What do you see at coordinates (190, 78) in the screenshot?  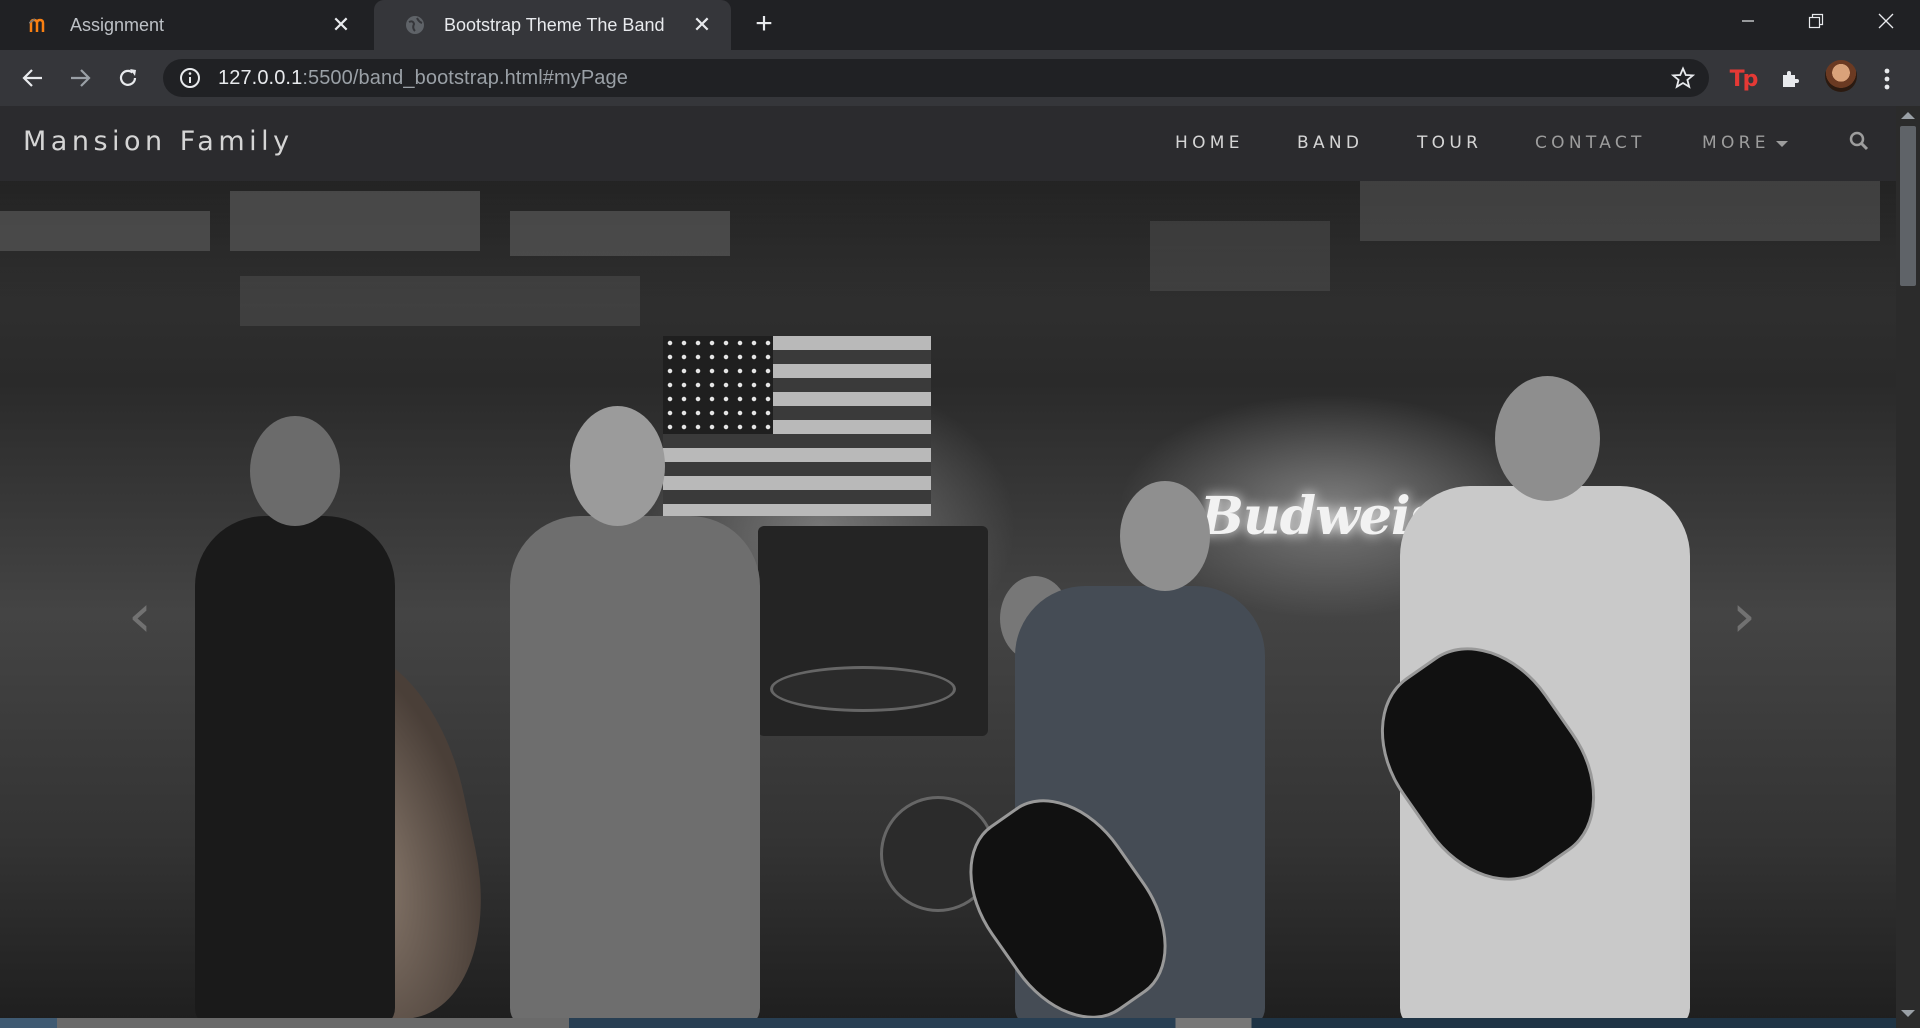 I see `info-icon` at bounding box center [190, 78].